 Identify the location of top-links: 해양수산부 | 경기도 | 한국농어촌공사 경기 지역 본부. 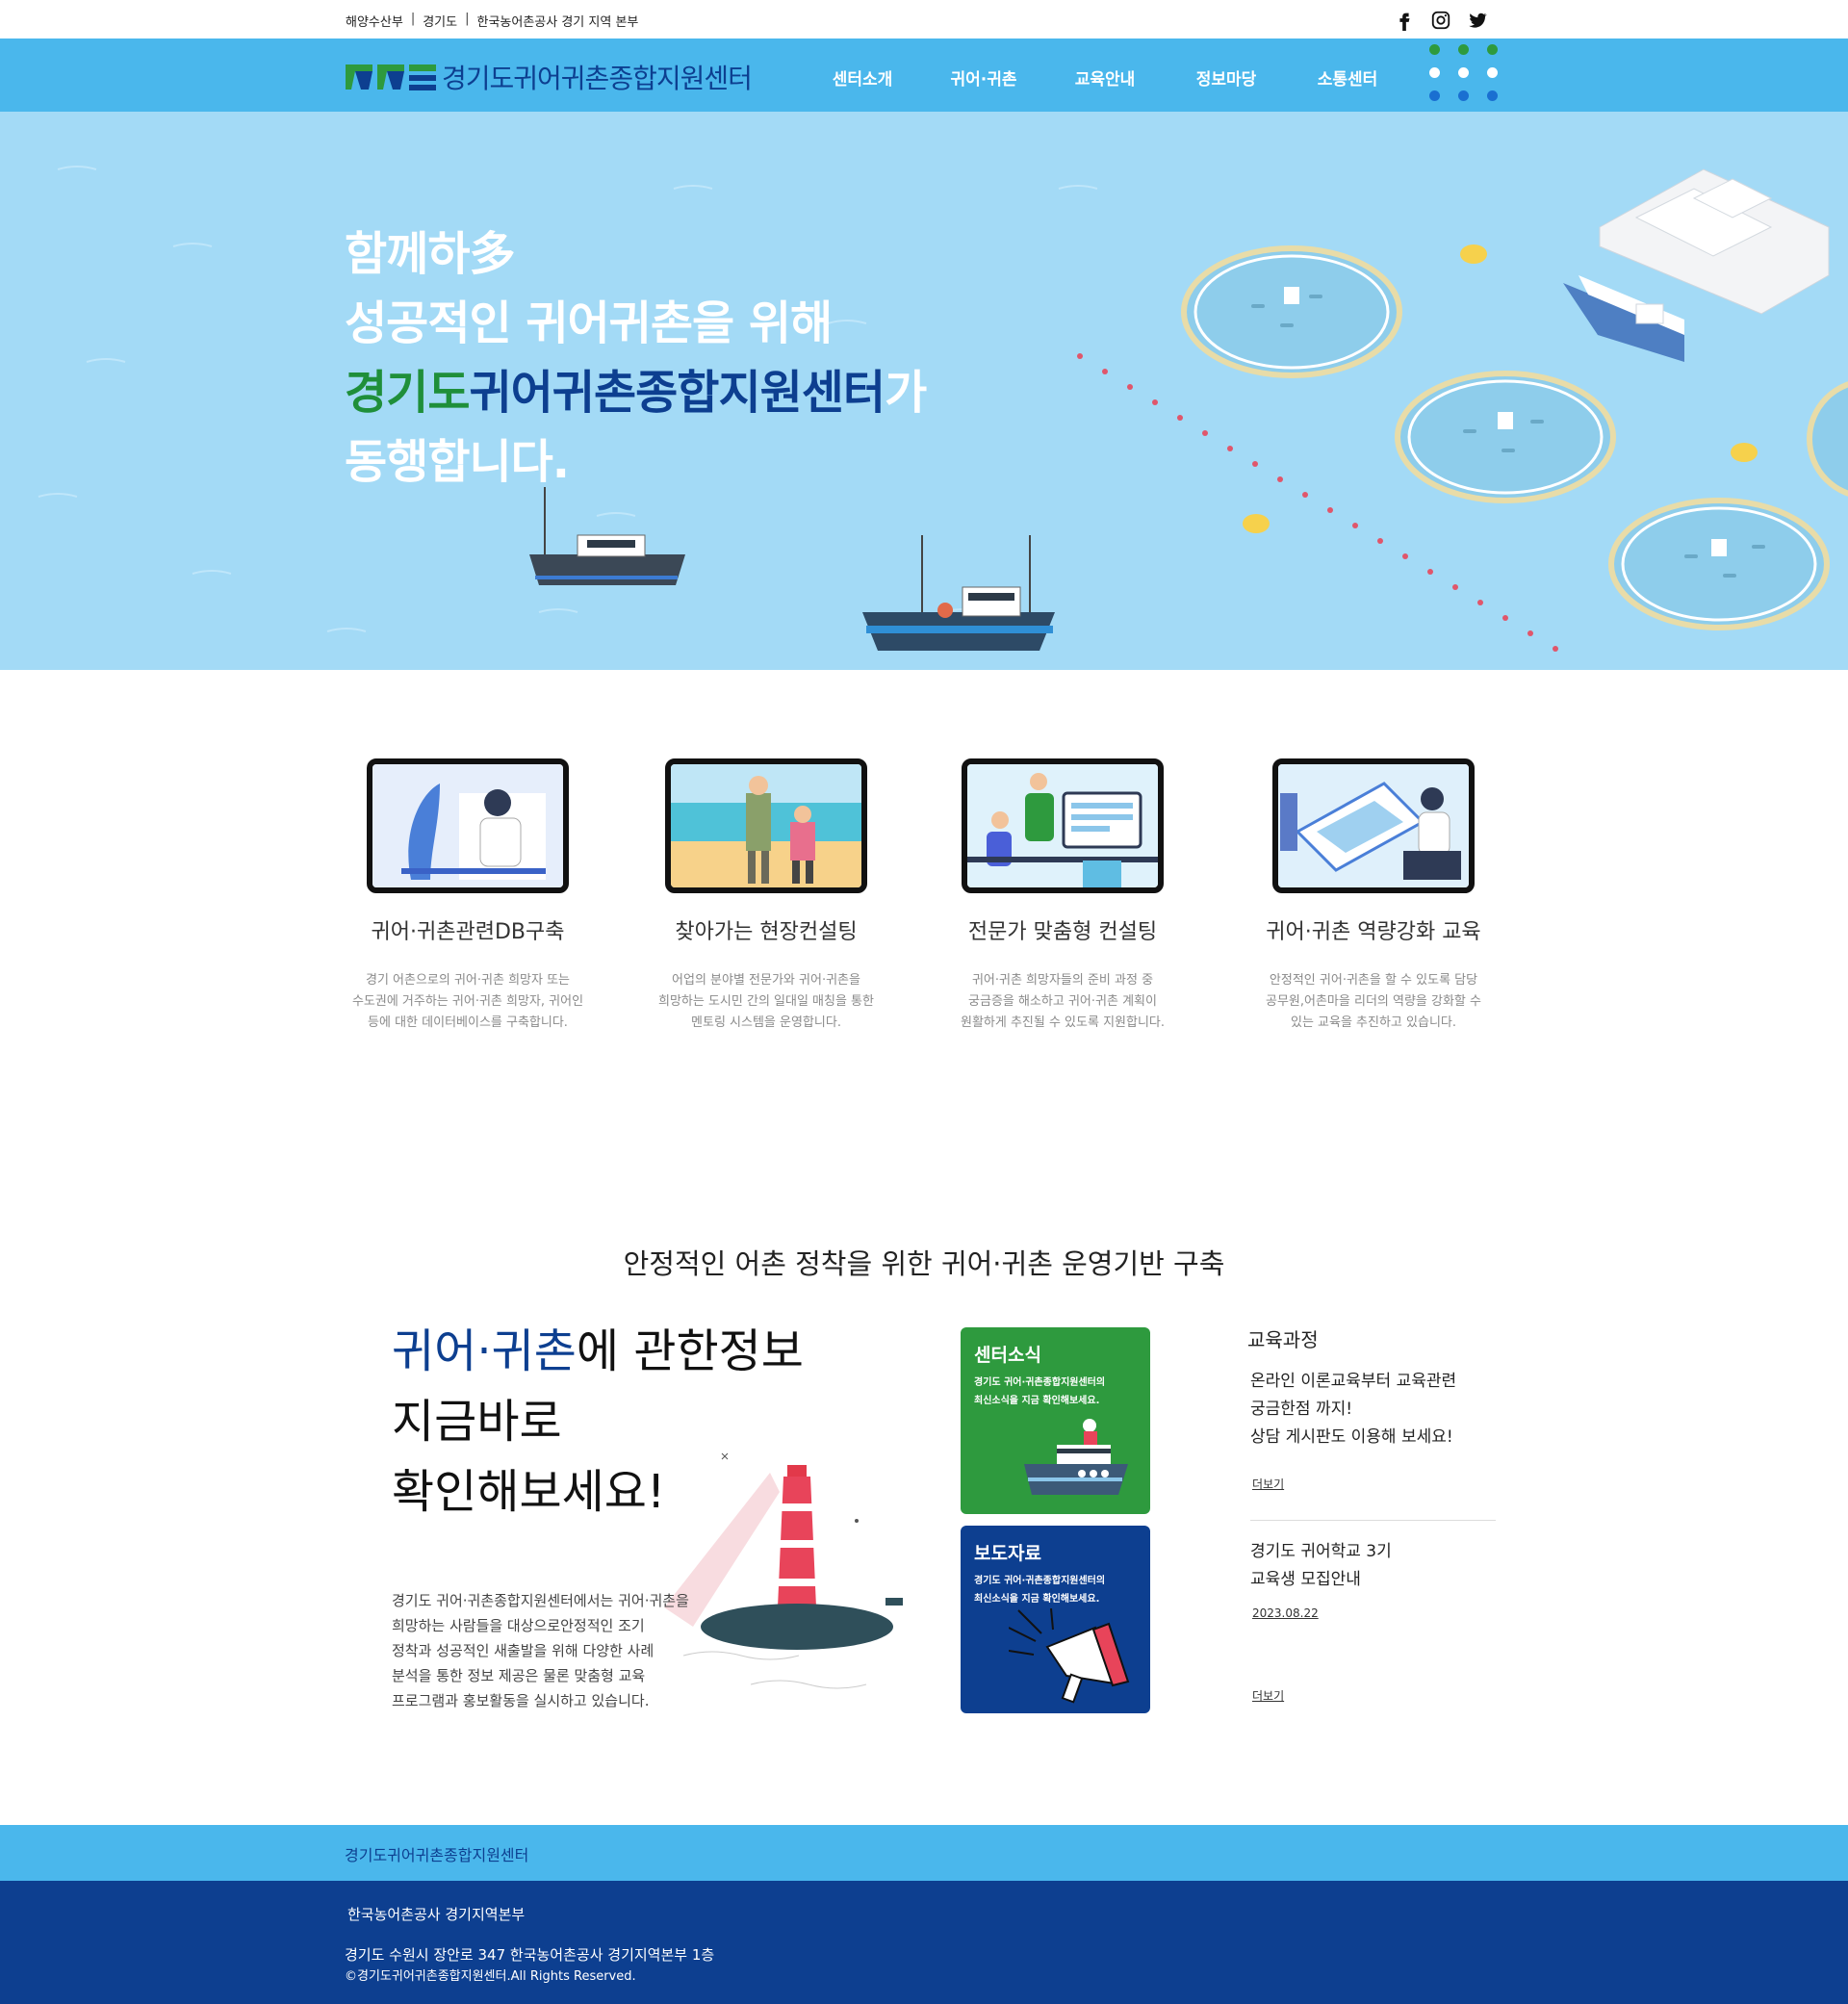
(492, 21).